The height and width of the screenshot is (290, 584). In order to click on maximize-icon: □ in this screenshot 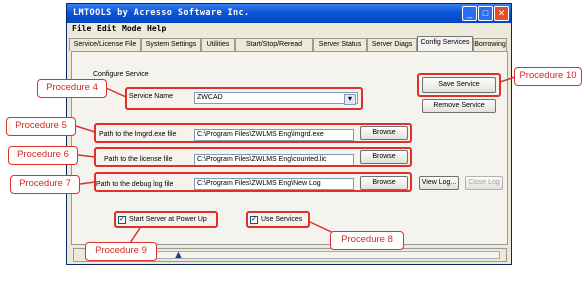, I will do `click(485, 13)`.